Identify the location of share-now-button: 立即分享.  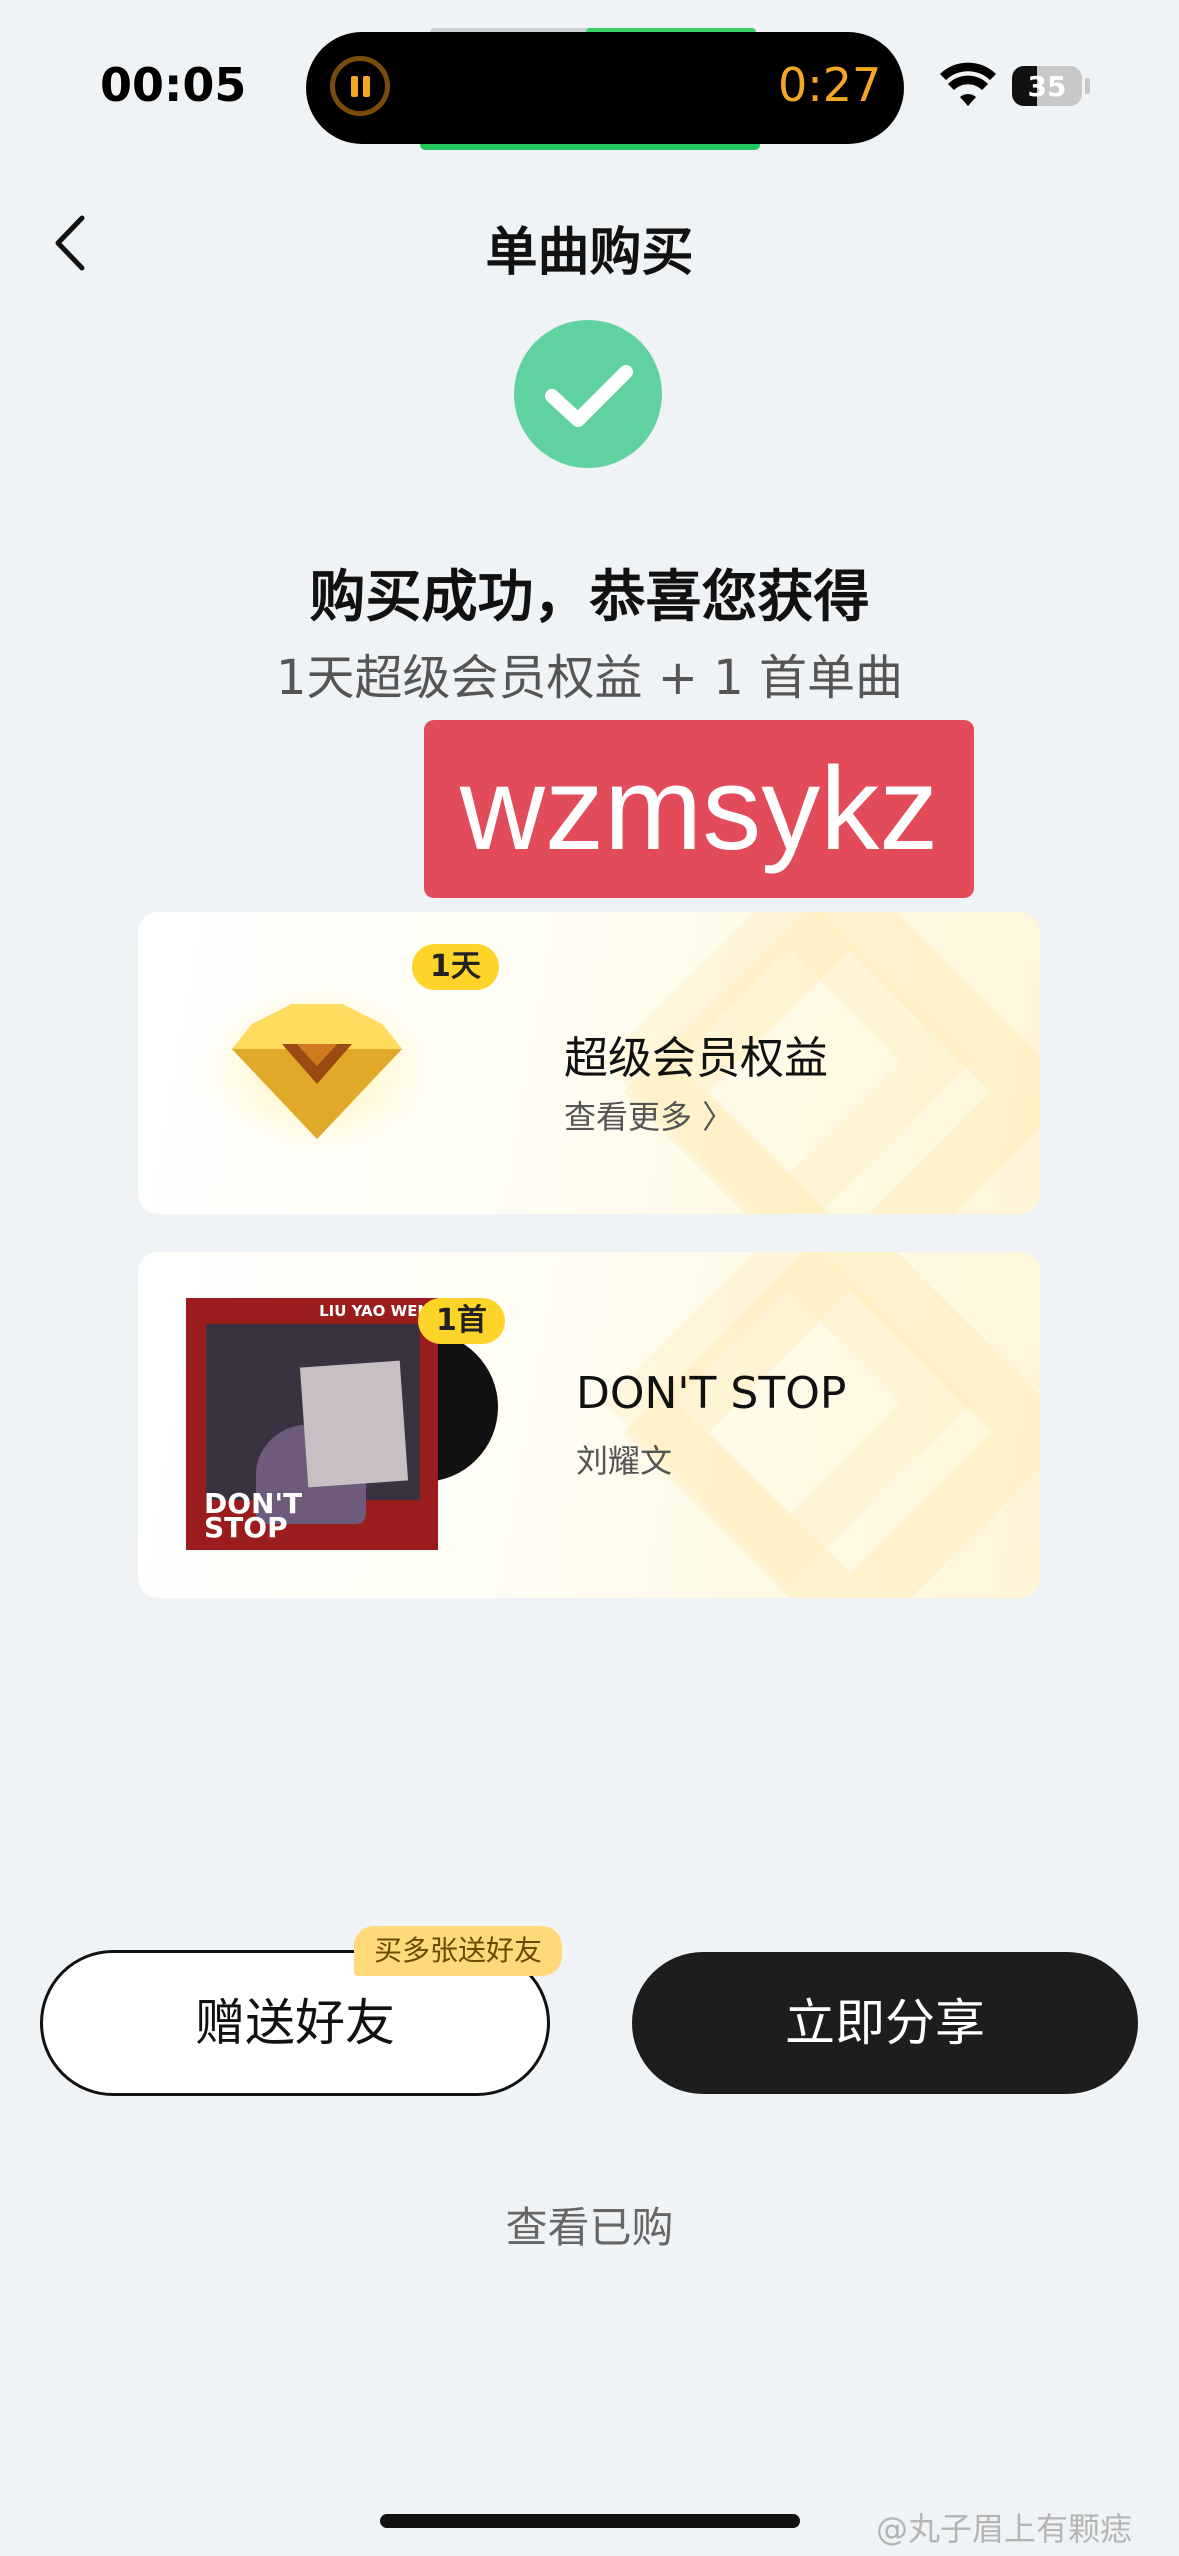
(885, 2023).